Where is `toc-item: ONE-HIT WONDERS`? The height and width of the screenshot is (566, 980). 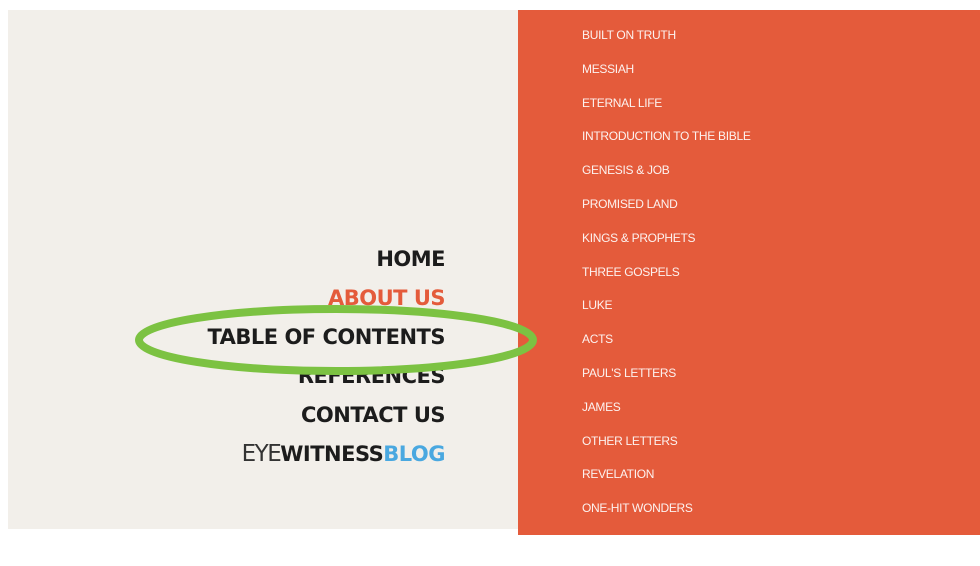
toc-item: ONE-HIT WONDERS is located at coordinates (666, 515).